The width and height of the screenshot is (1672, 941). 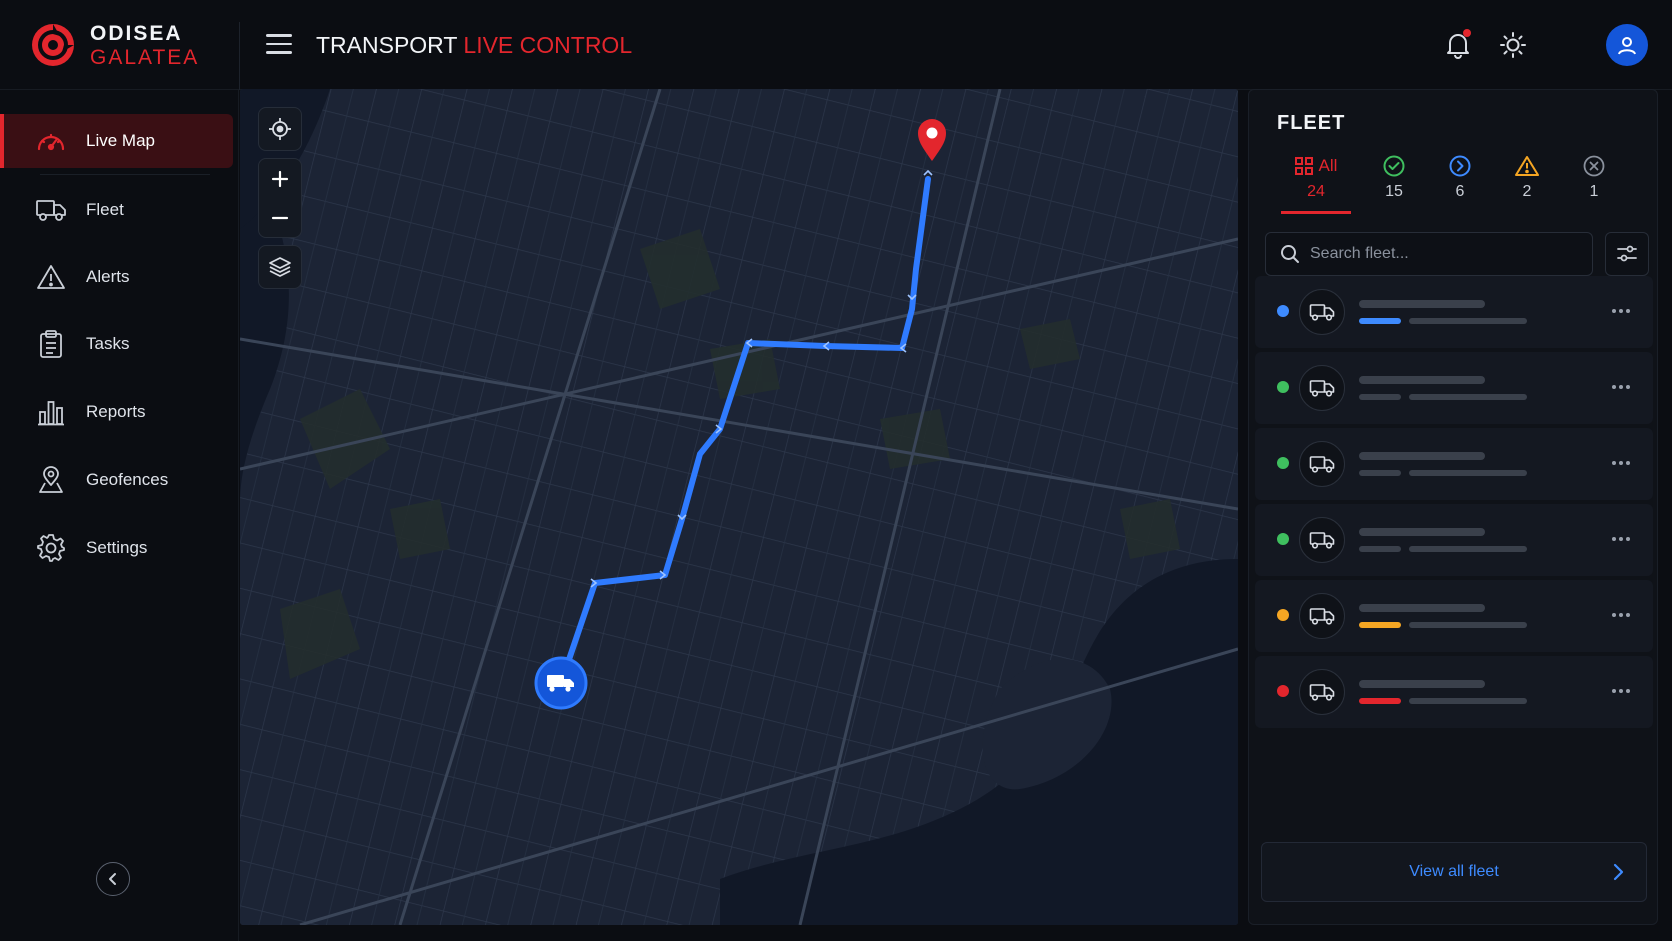 I want to click on fleet-tab-warning: 2, so click(x=1527, y=183).